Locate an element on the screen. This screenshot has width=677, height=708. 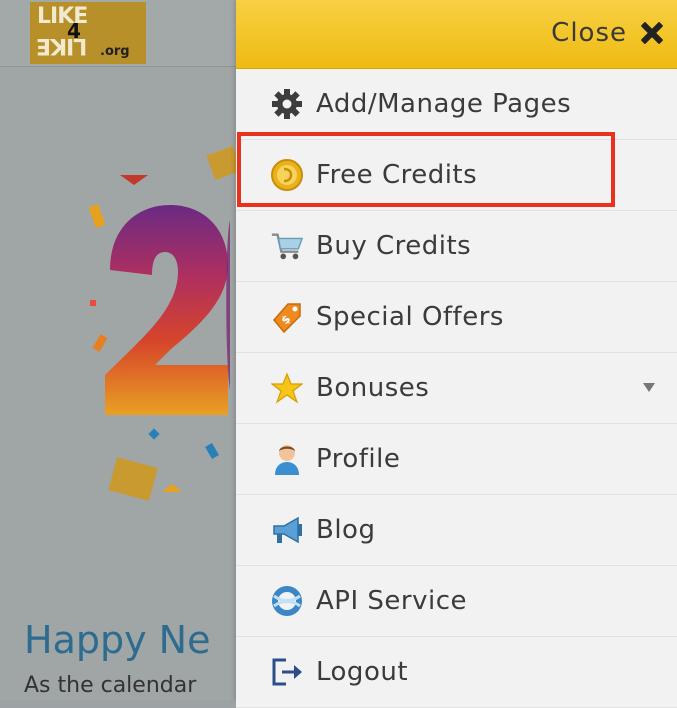
chevron-down-icon is located at coordinates (649, 387).